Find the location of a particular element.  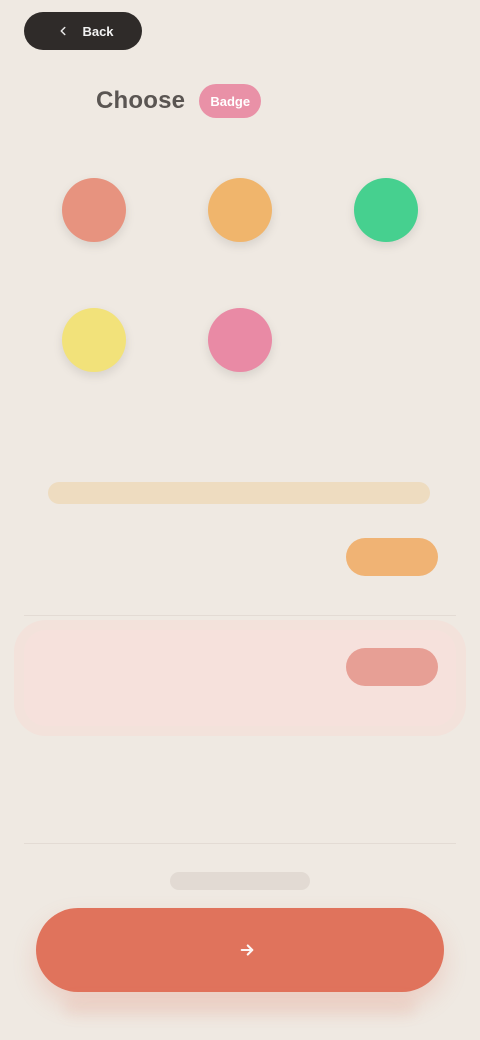

status-badge: Badge is located at coordinates (230, 101).